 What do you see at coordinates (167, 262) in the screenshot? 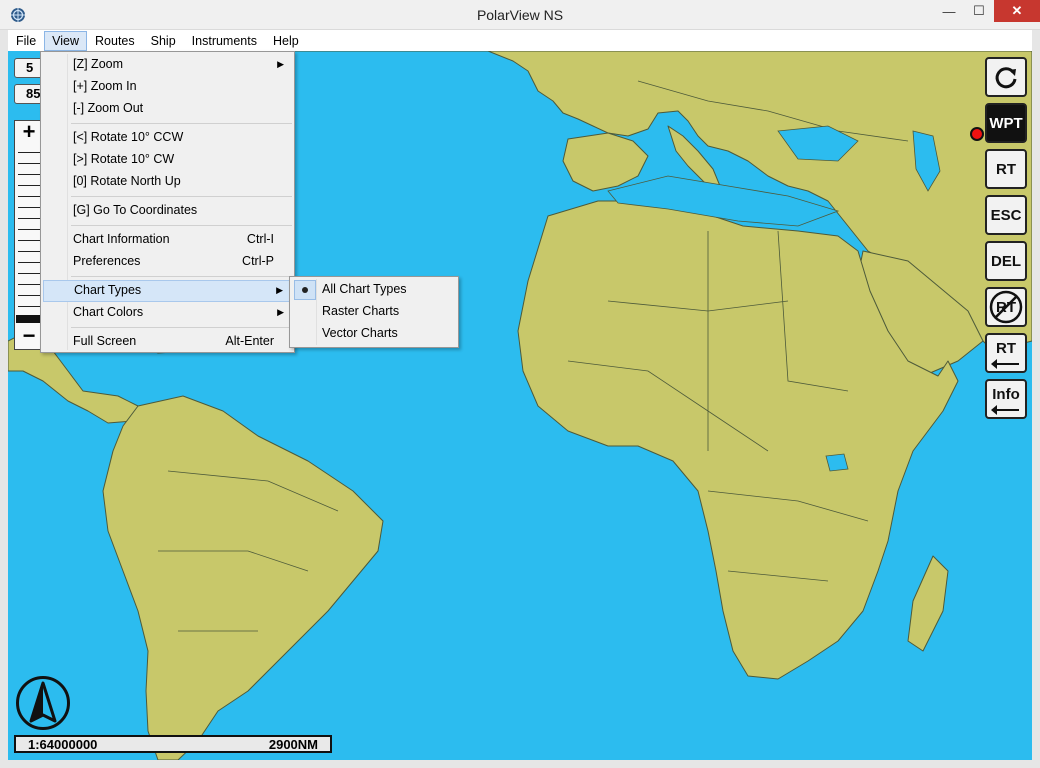
I see `menu-item-preferences: Preferences Ctrl-P` at bounding box center [167, 262].